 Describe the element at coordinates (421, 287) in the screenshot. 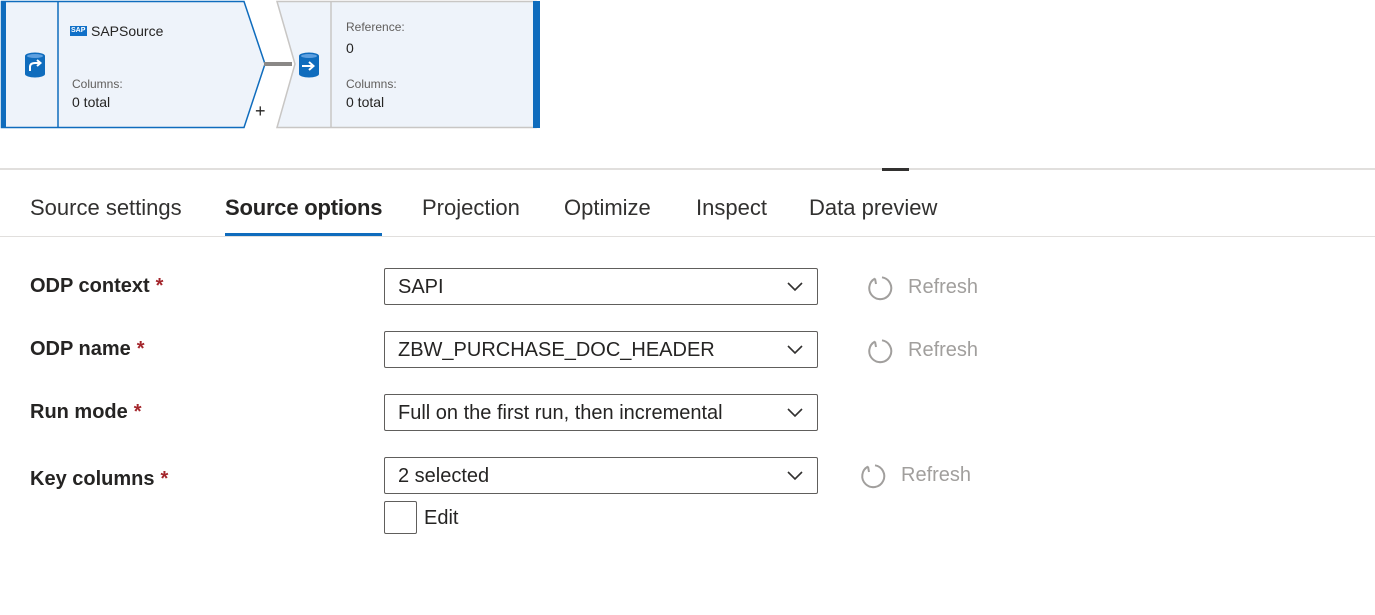

I see `odp-context-value: SAPI` at that location.